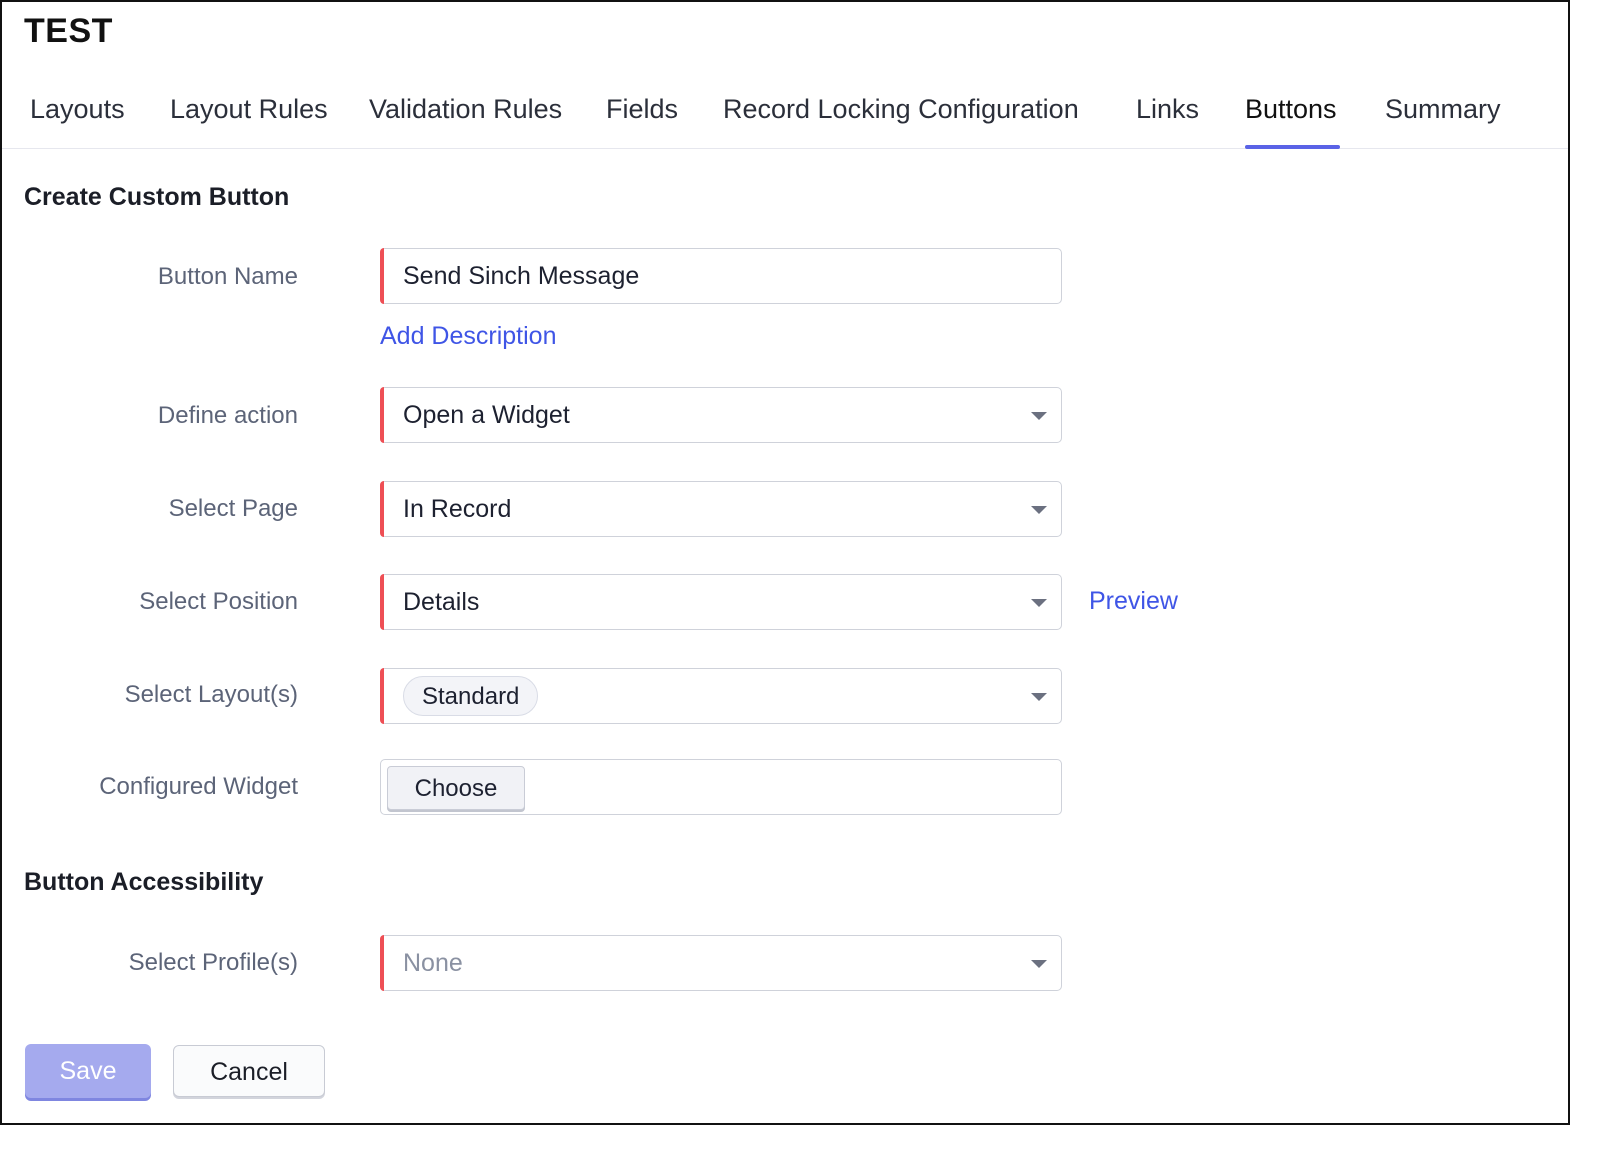 The image size is (1612, 1154). I want to click on select-page-value: In Record, so click(457, 509).